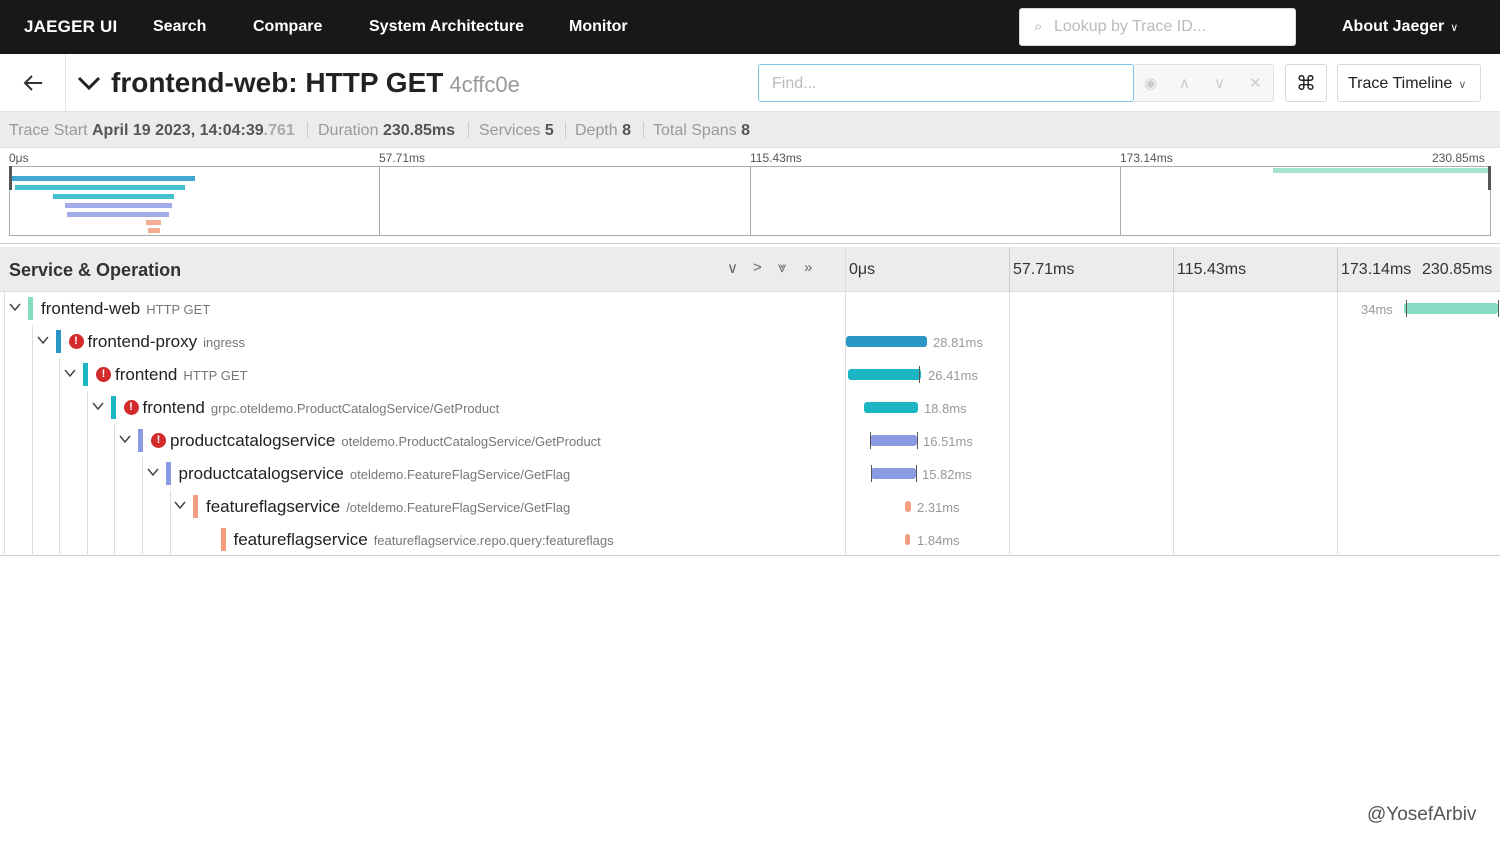 The width and height of the screenshot is (1500, 844). I want to click on nav-system-architecture: System Architecture, so click(446, 27).